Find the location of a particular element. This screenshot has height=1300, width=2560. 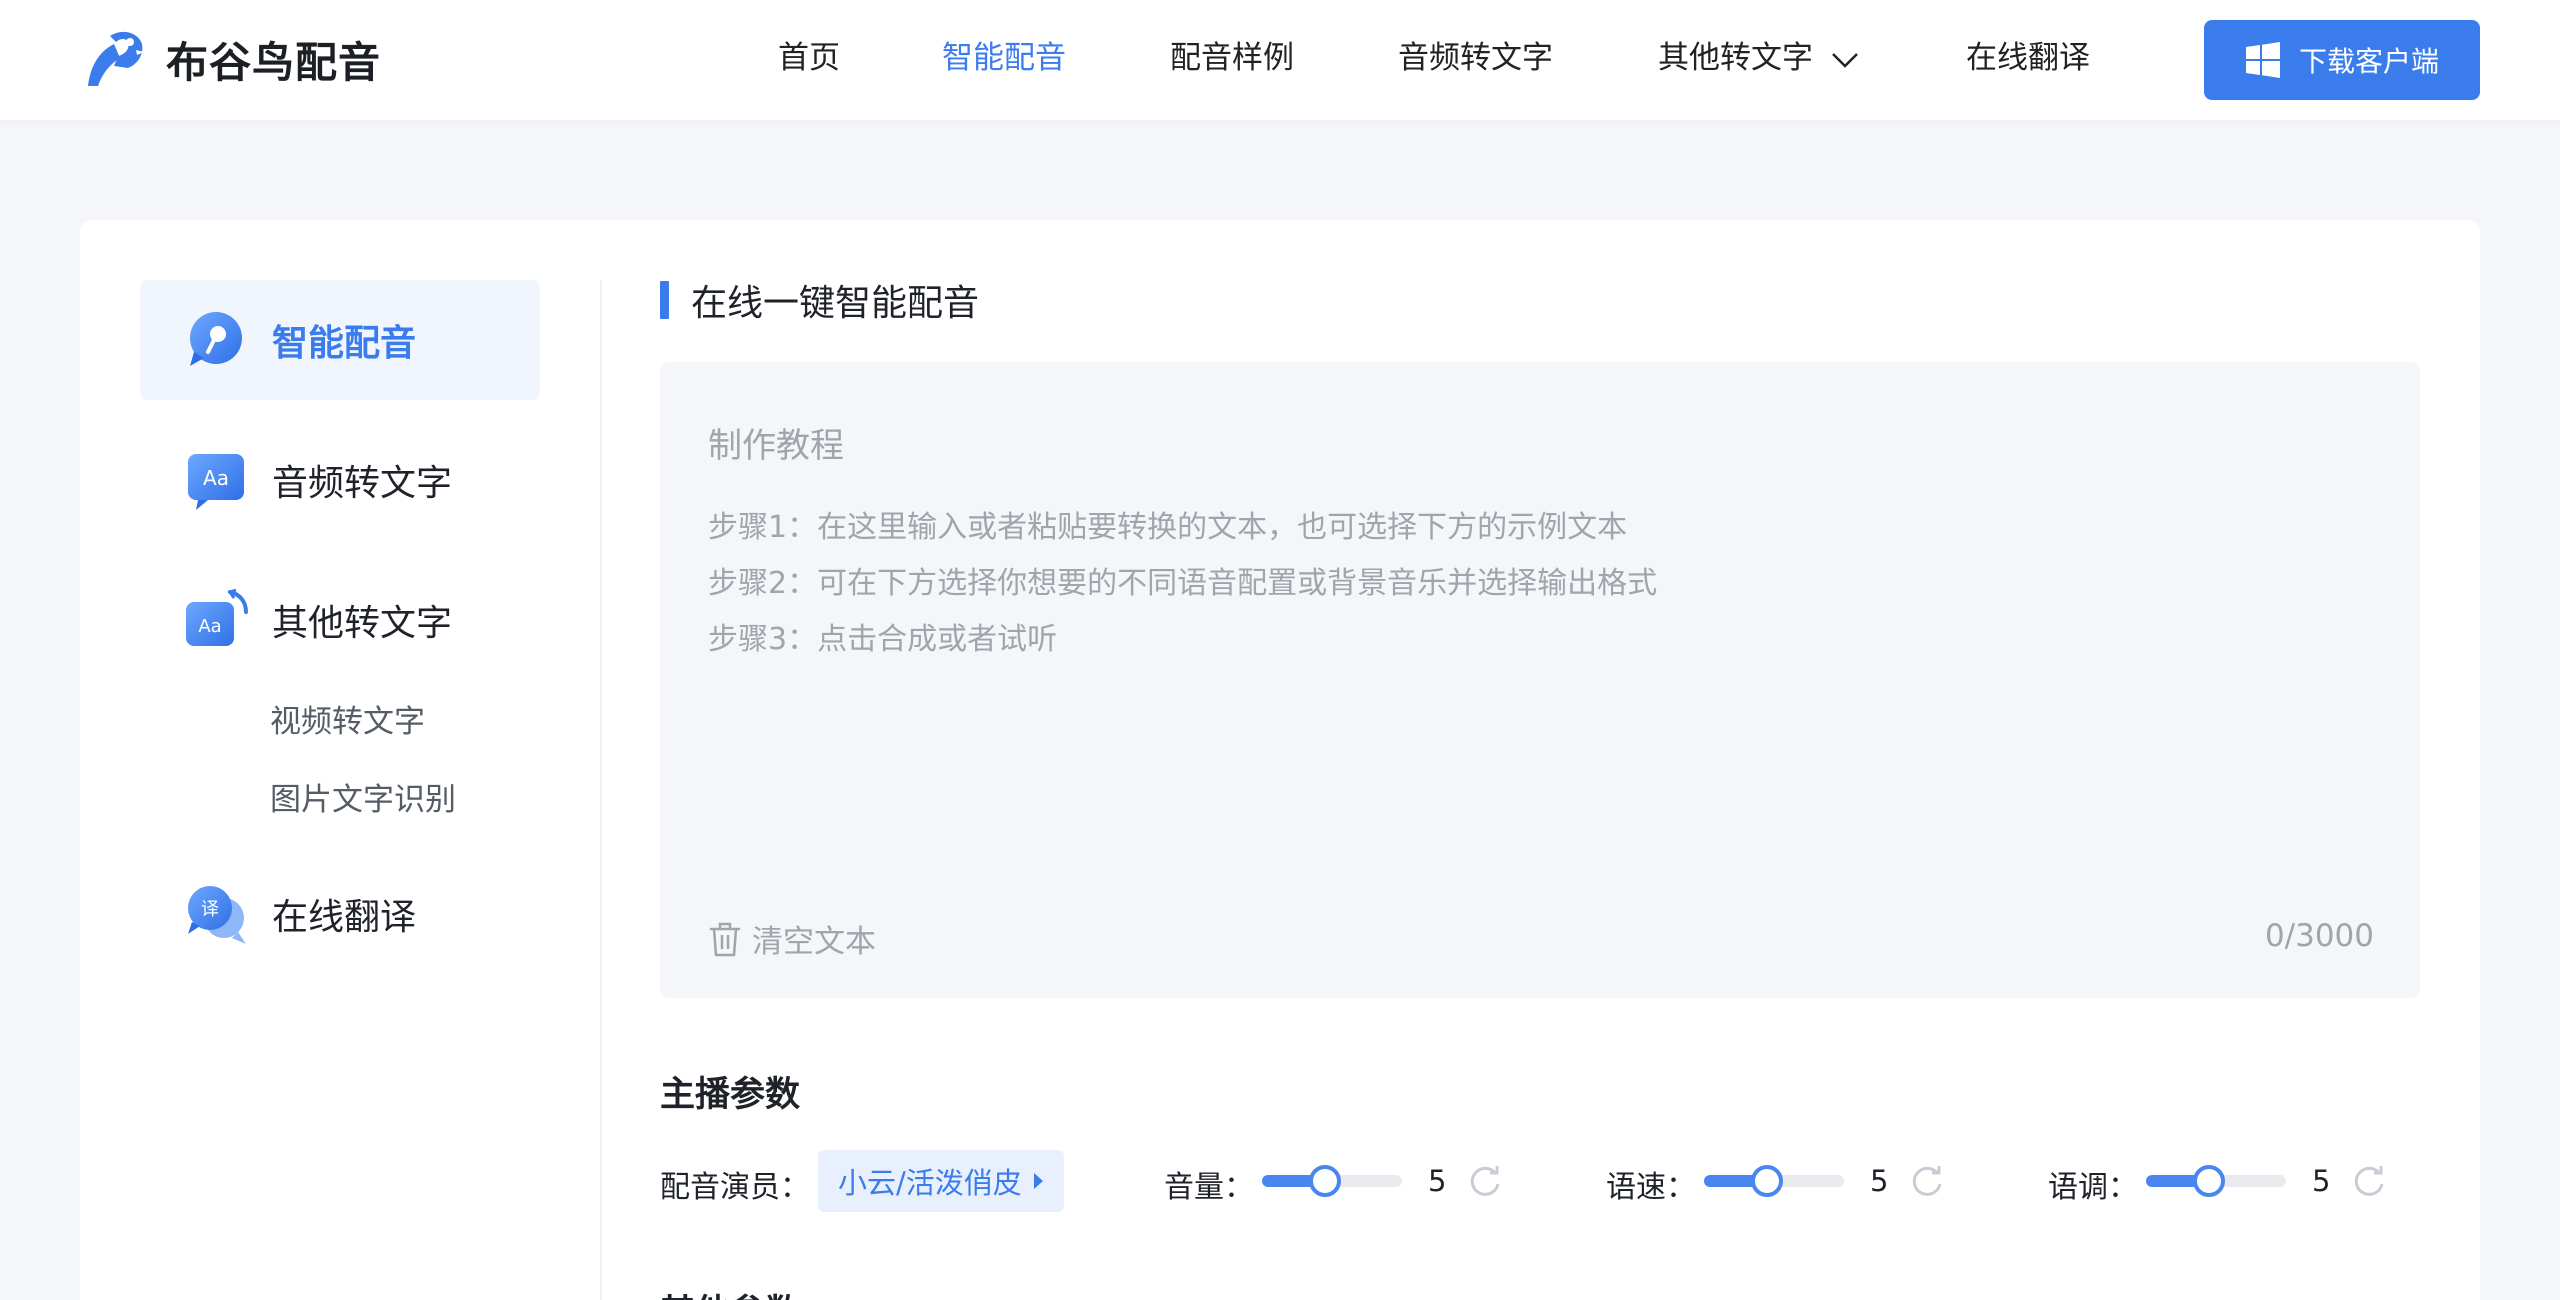

nav-other-to-text: 其他转文字 is located at coordinates (1758, 58).